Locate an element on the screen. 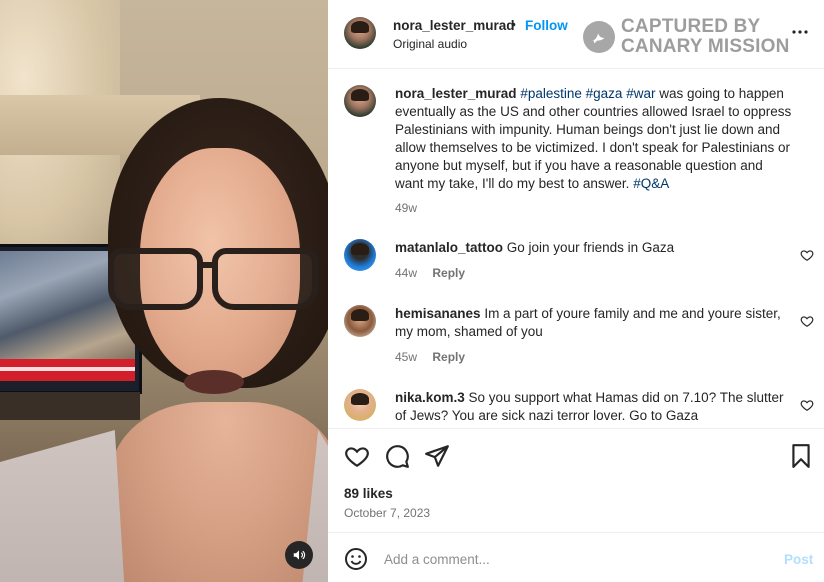 This screenshot has width=824, height=582. caption-meta: 49w is located at coordinates (406, 208).